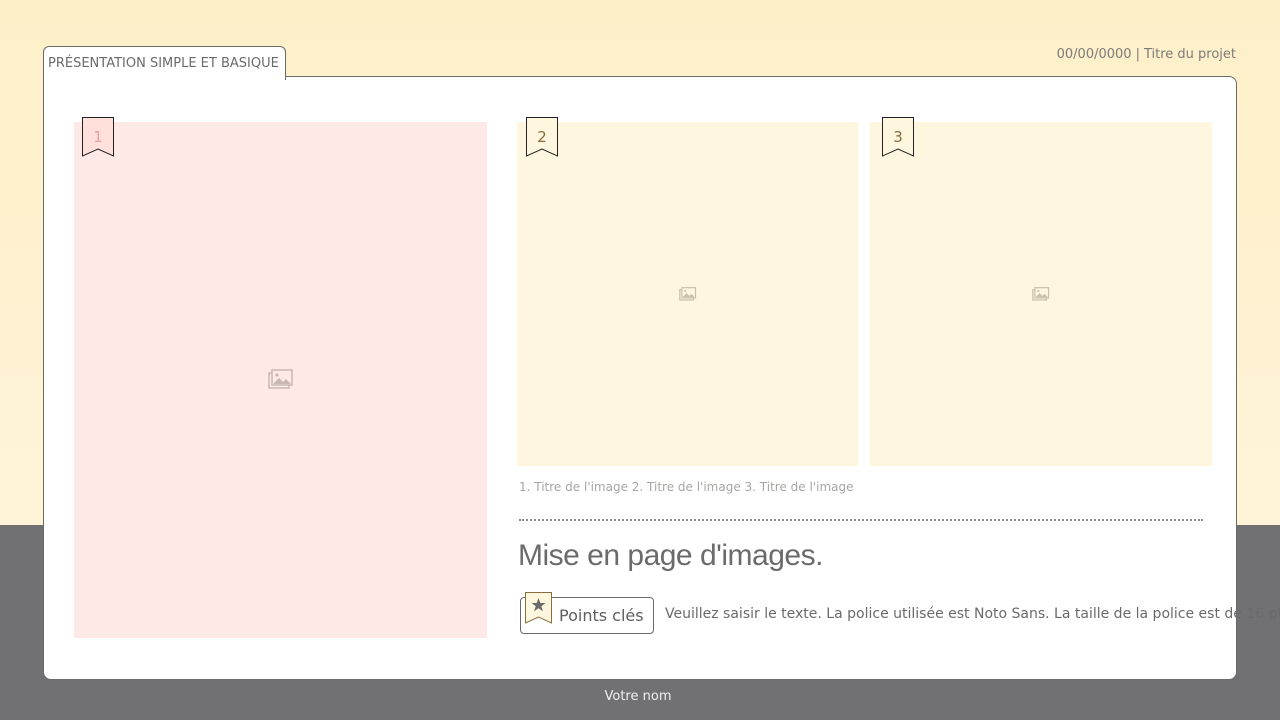 This screenshot has width=1280, height=720. Describe the element at coordinates (861, 520) in the screenshot. I see `dotted-divider` at that location.